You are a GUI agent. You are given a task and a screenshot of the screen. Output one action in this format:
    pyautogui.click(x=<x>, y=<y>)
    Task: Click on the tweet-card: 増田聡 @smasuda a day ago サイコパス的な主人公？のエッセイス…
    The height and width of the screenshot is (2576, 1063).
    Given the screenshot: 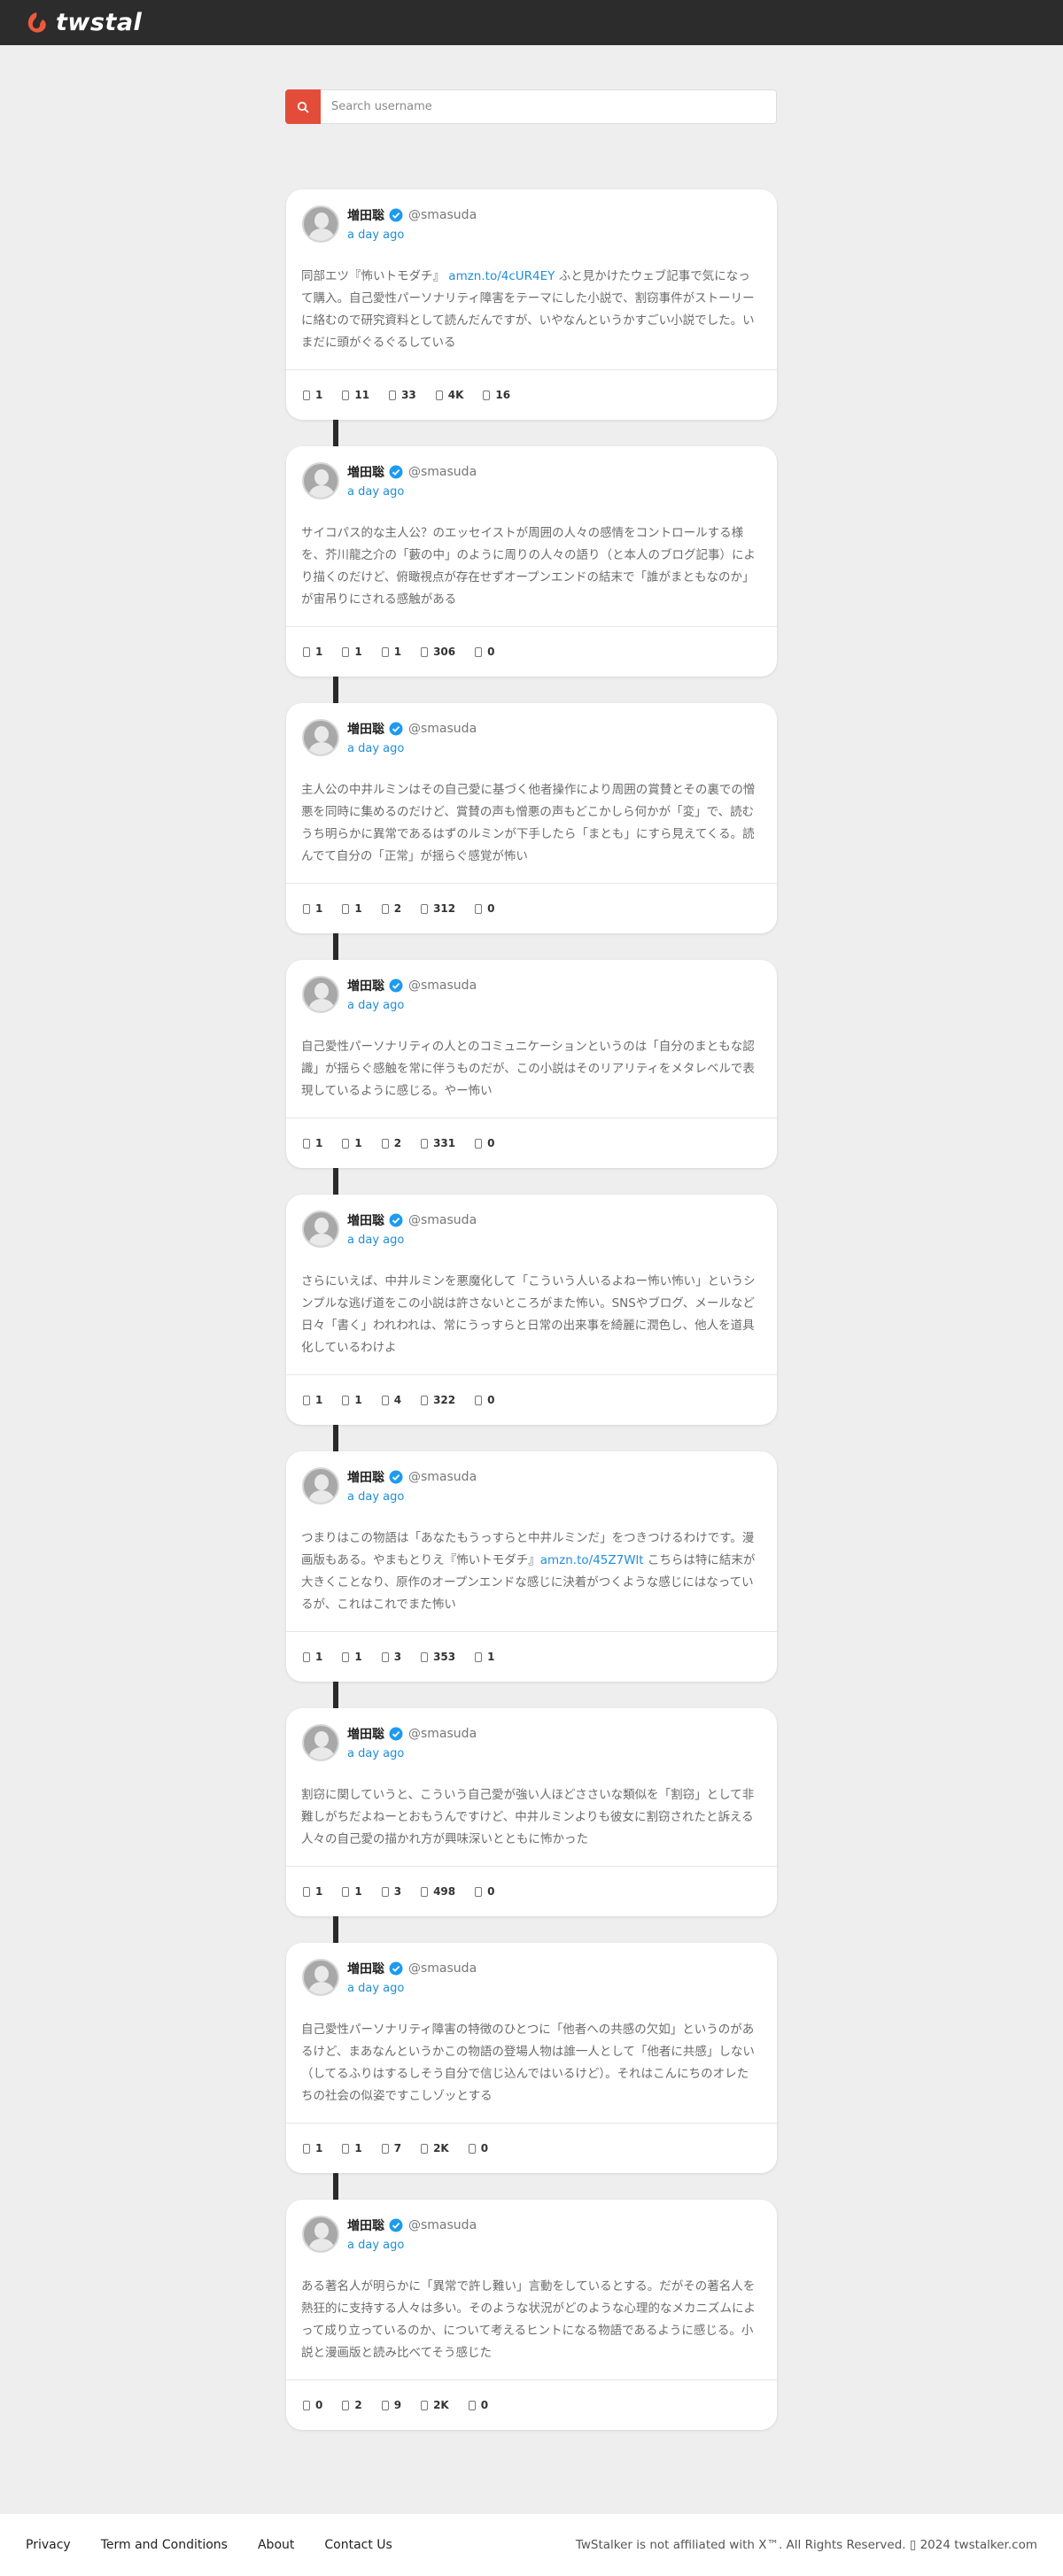 What is the action you would take?
    pyautogui.click(x=531, y=561)
    